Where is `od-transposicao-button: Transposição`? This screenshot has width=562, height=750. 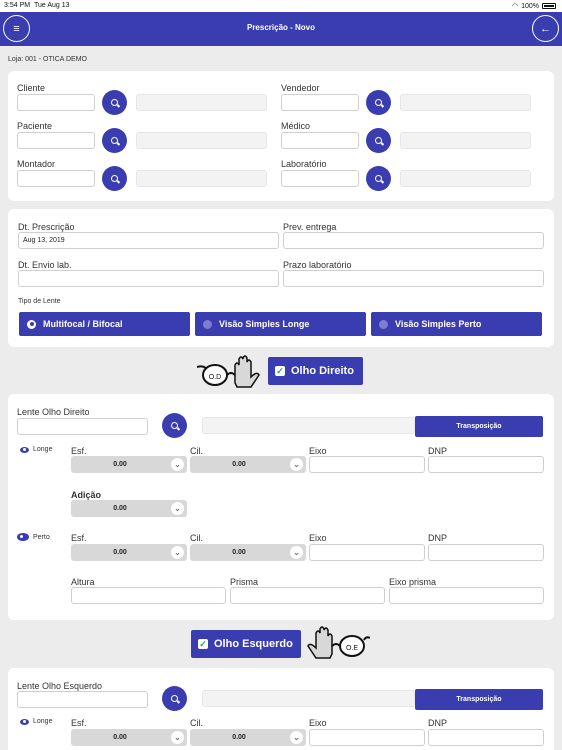 od-transposicao-button: Transposição is located at coordinates (479, 426).